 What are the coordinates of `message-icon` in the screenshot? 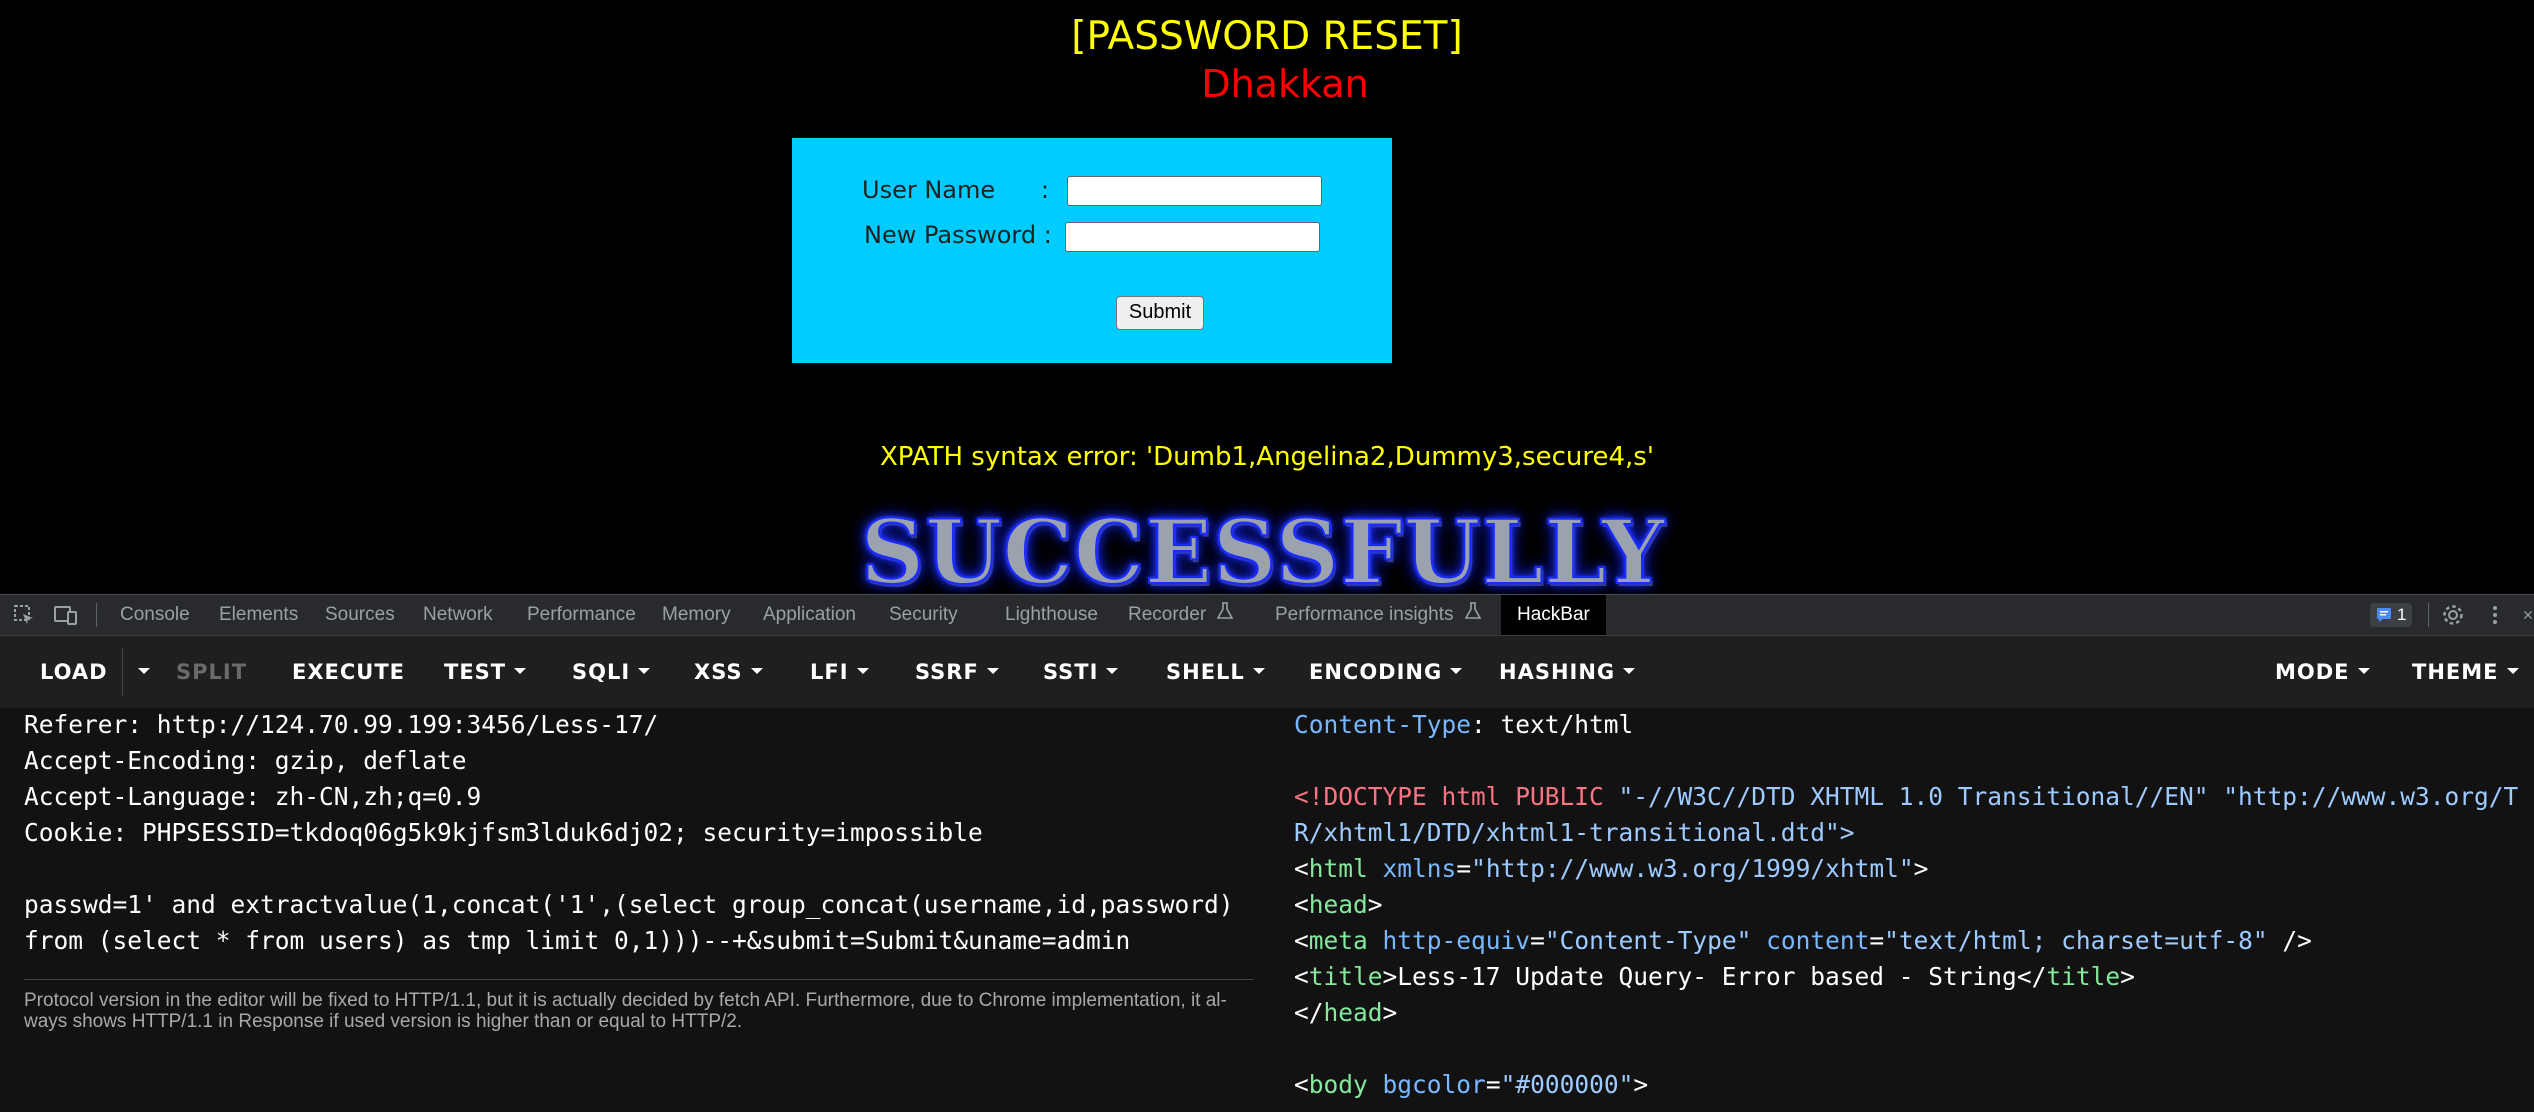 It's located at (2384, 615).